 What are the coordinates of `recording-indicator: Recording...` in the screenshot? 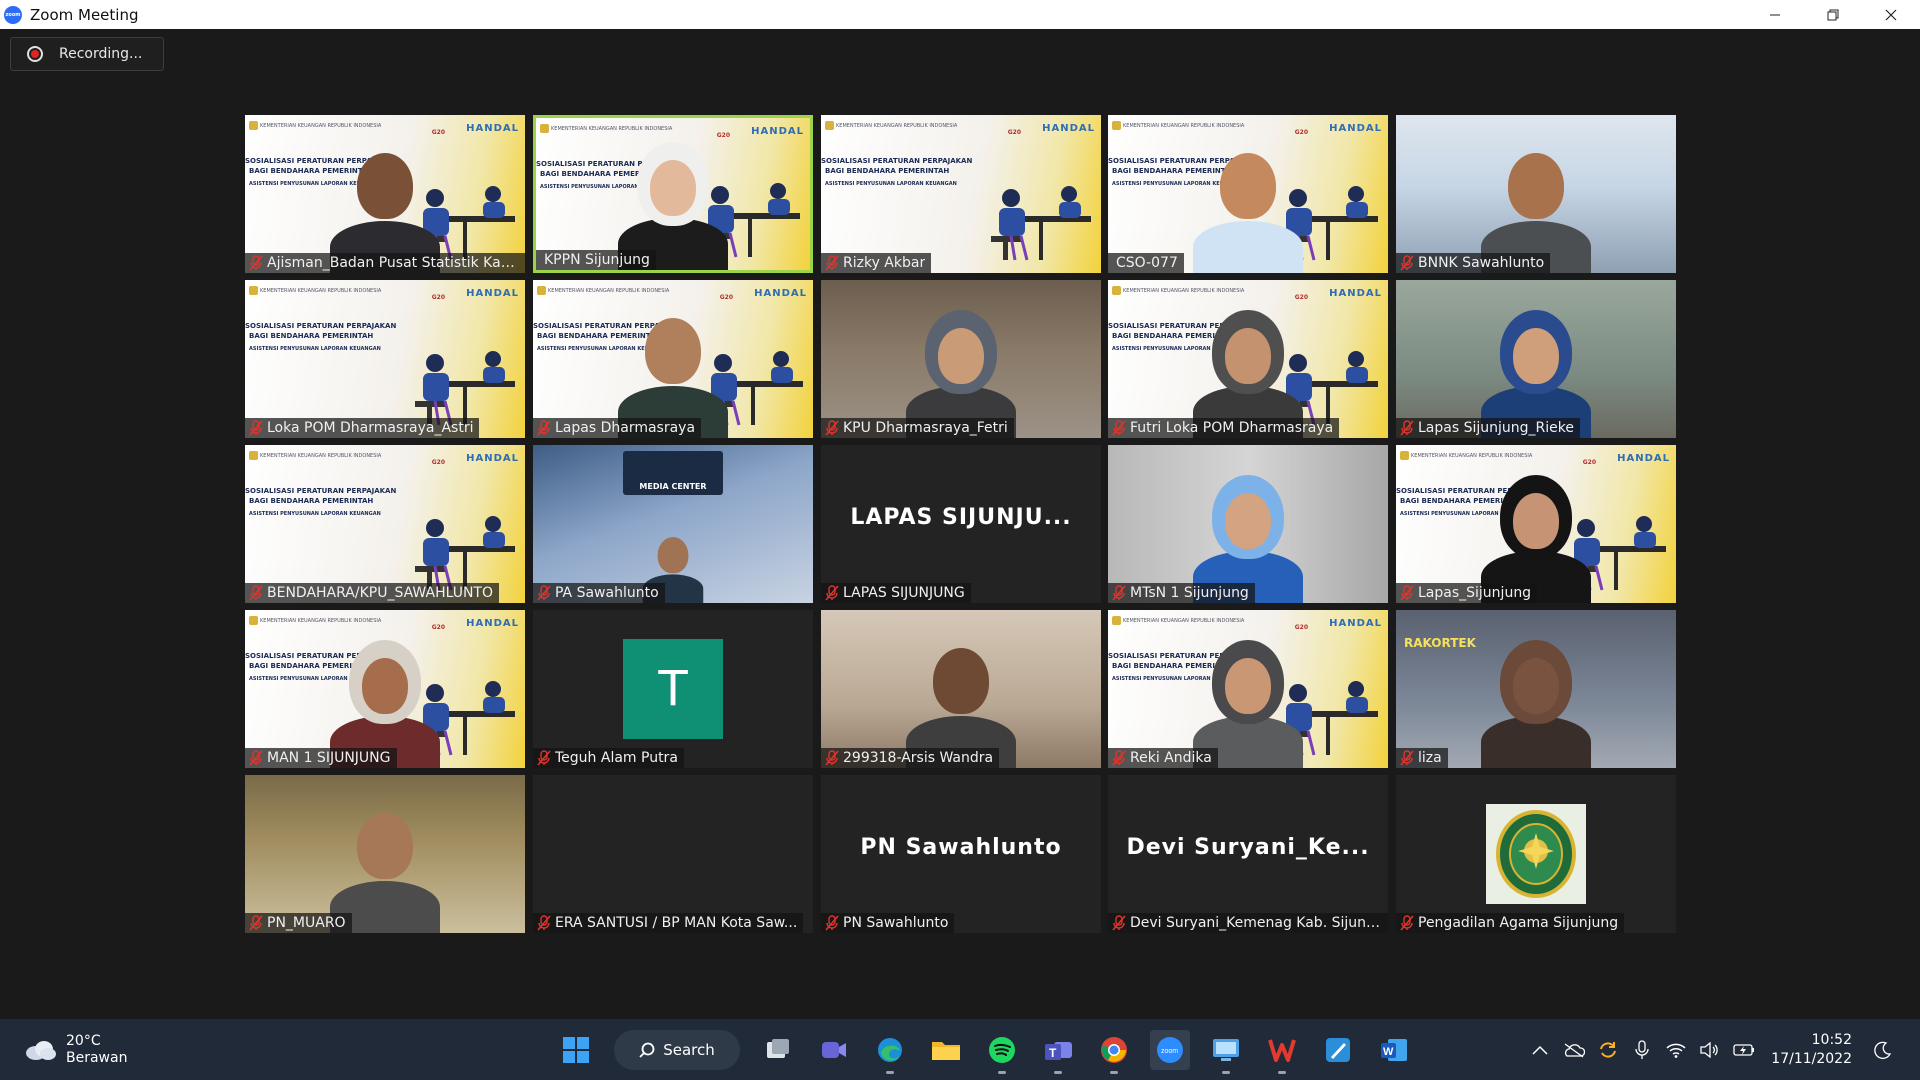 It's located at (87, 54).